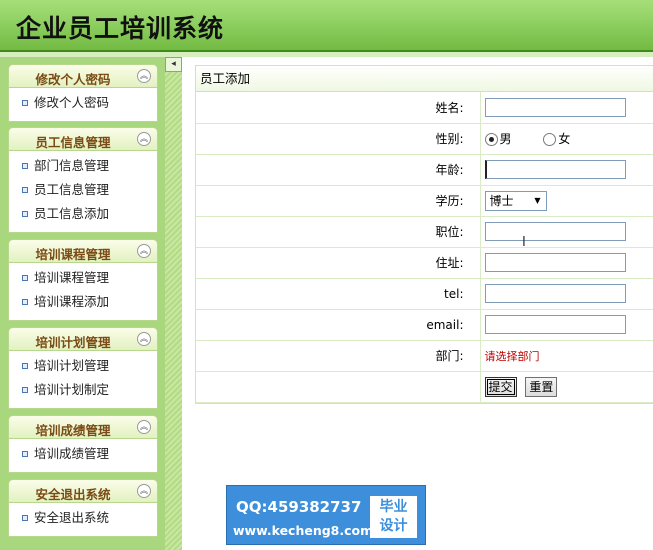 The image size is (653, 550). I want to click on sidebar-item-score-manage: 培训成绩管理, so click(83, 454).